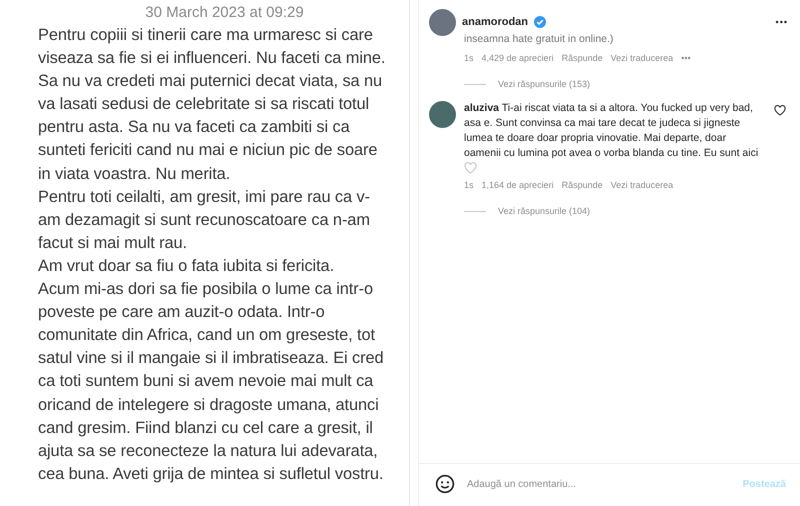  What do you see at coordinates (540, 22) in the screenshot?
I see `verified-badge-icon` at bounding box center [540, 22].